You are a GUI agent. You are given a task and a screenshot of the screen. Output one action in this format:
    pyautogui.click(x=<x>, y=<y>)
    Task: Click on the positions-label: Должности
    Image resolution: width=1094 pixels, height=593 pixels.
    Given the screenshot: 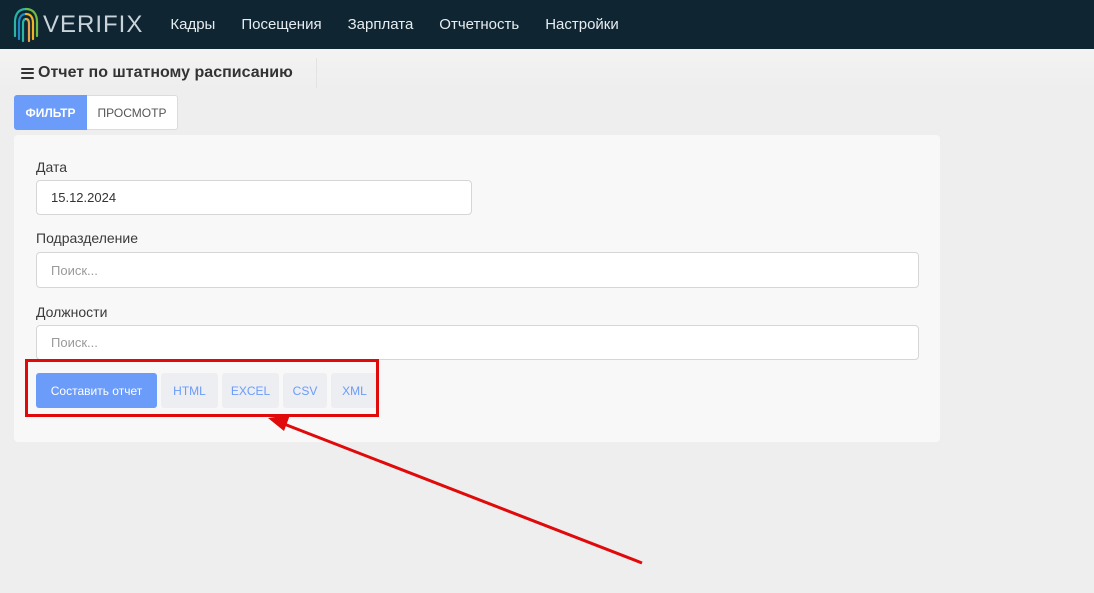 What is the action you would take?
    pyautogui.click(x=72, y=312)
    